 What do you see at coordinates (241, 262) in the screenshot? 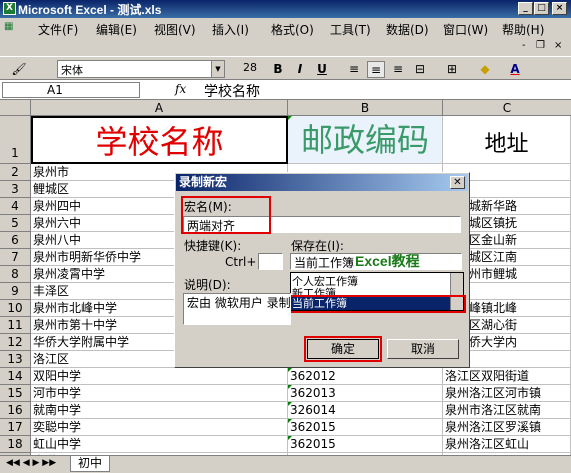
I see `ctrl-label: Ctrl+` at bounding box center [241, 262].